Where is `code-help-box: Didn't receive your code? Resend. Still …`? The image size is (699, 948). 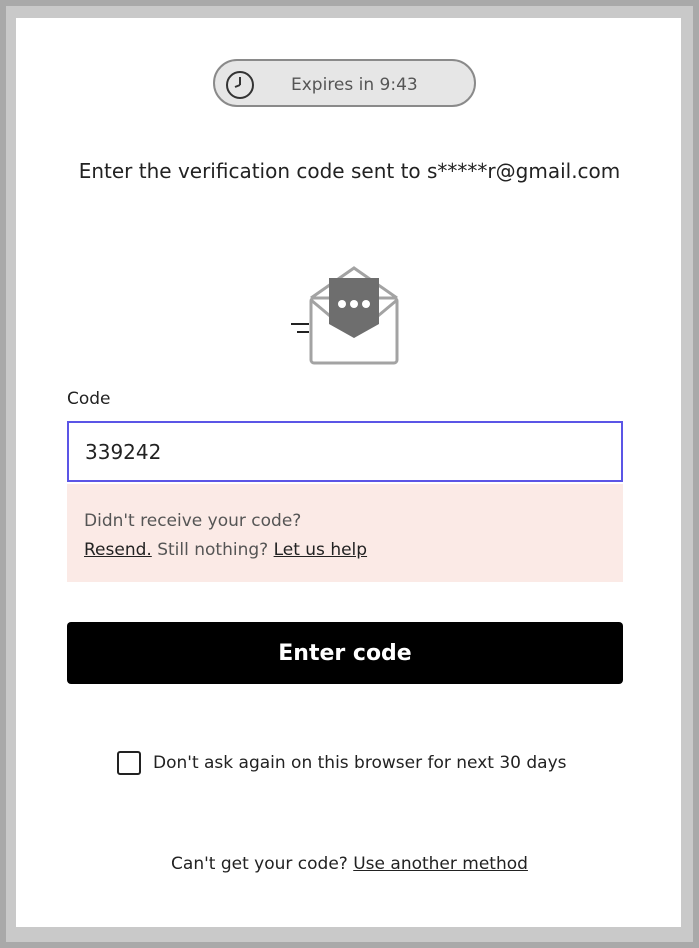 code-help-box: Didn't receive your code? Resend. Still … is located at coordinates (345, 533).